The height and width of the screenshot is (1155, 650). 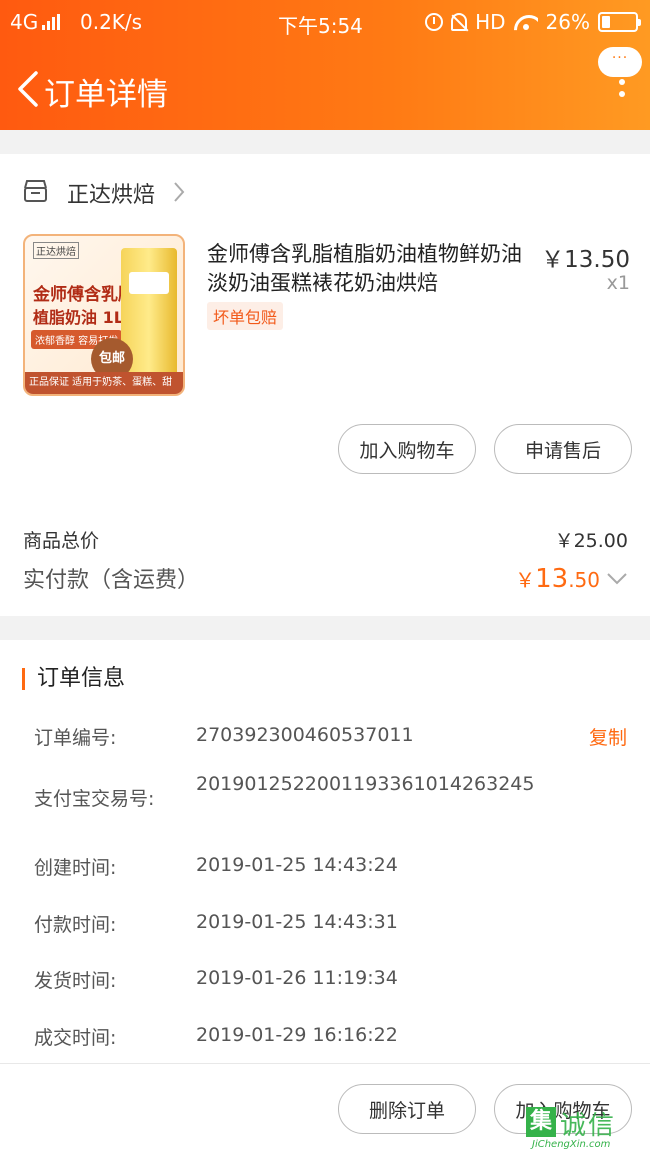 I want to click on watermark-logo: 集, so click(x=541, y=1122).